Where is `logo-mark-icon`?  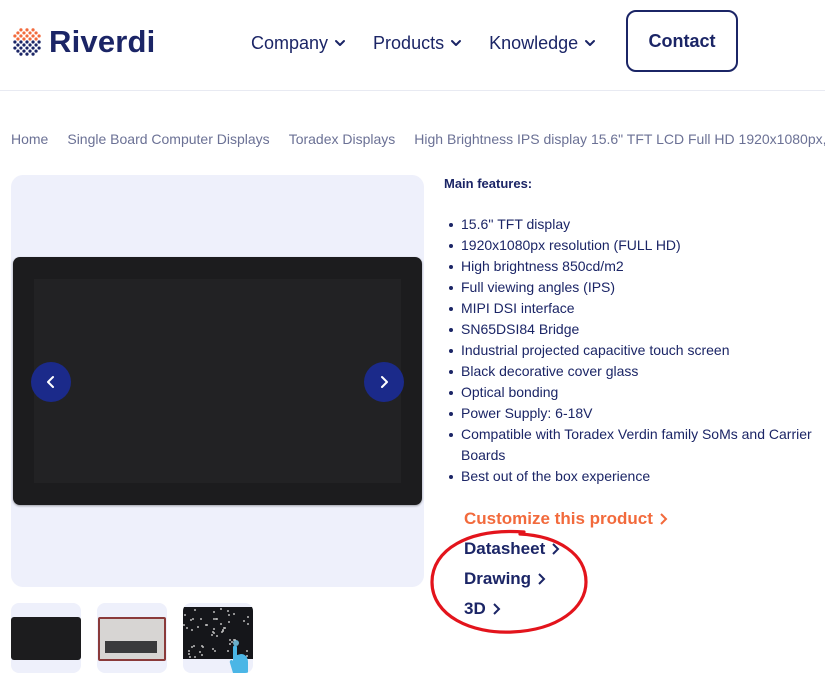 logo-mark-icon is located at coordinates (27, 42).